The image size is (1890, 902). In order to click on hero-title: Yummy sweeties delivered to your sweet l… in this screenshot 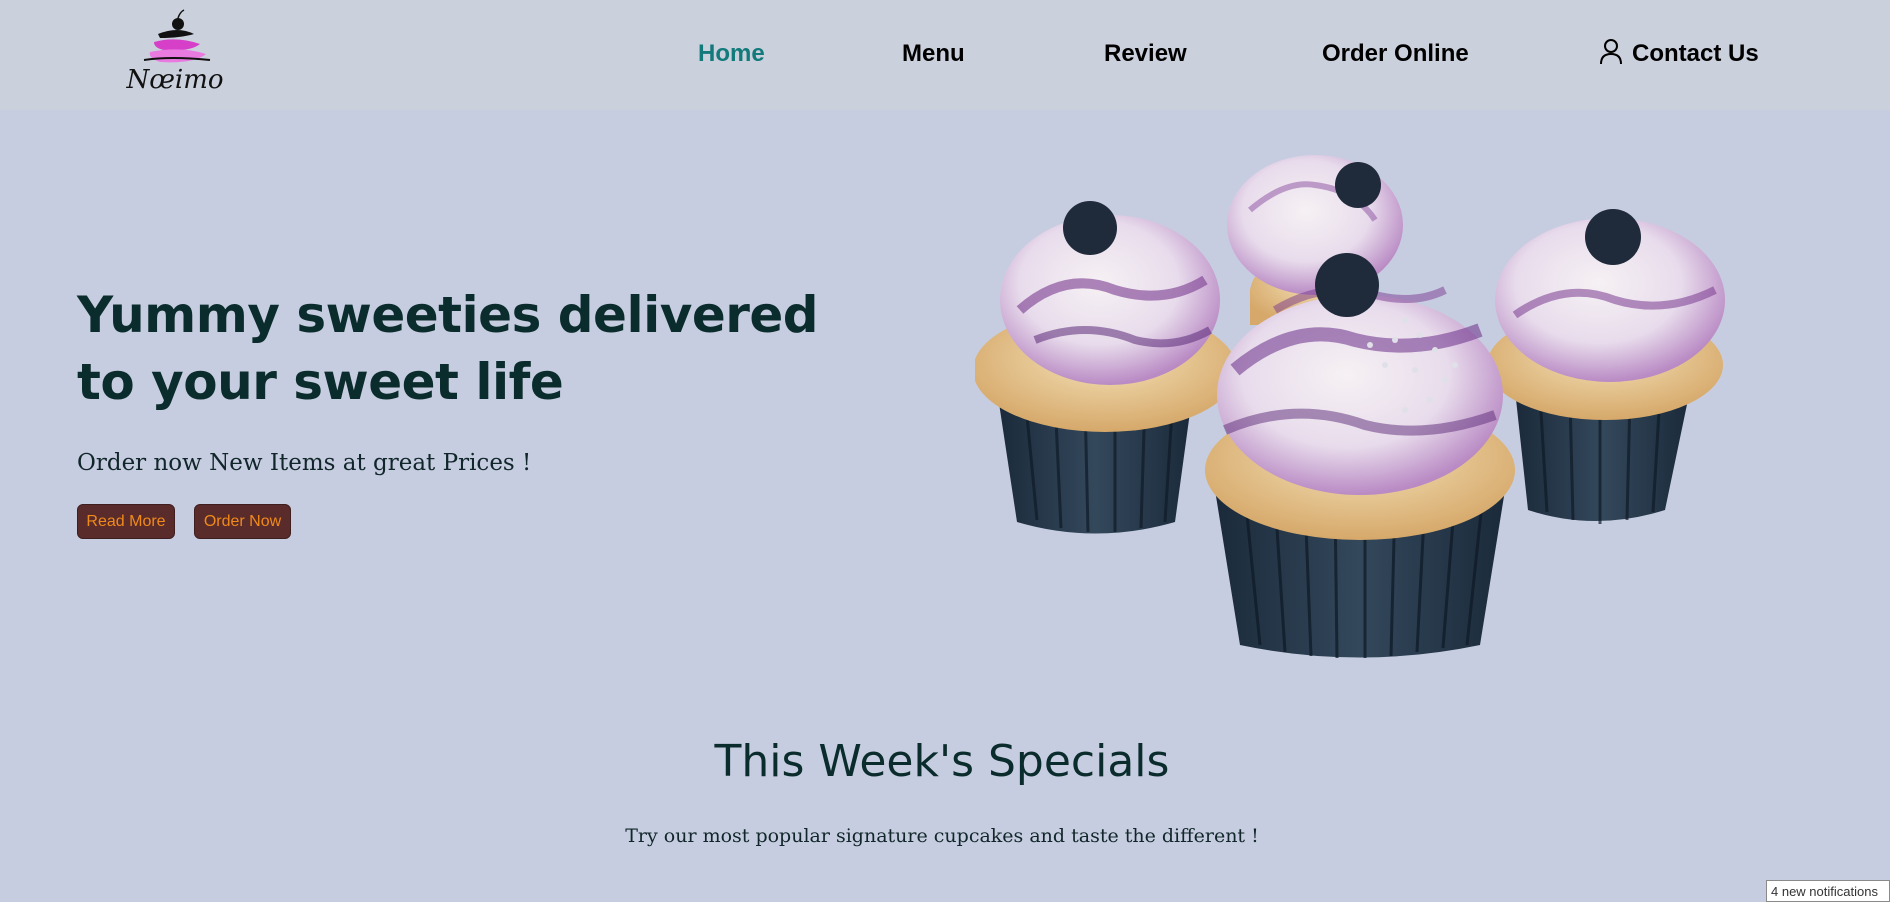, I will do `click(448, 348)`.